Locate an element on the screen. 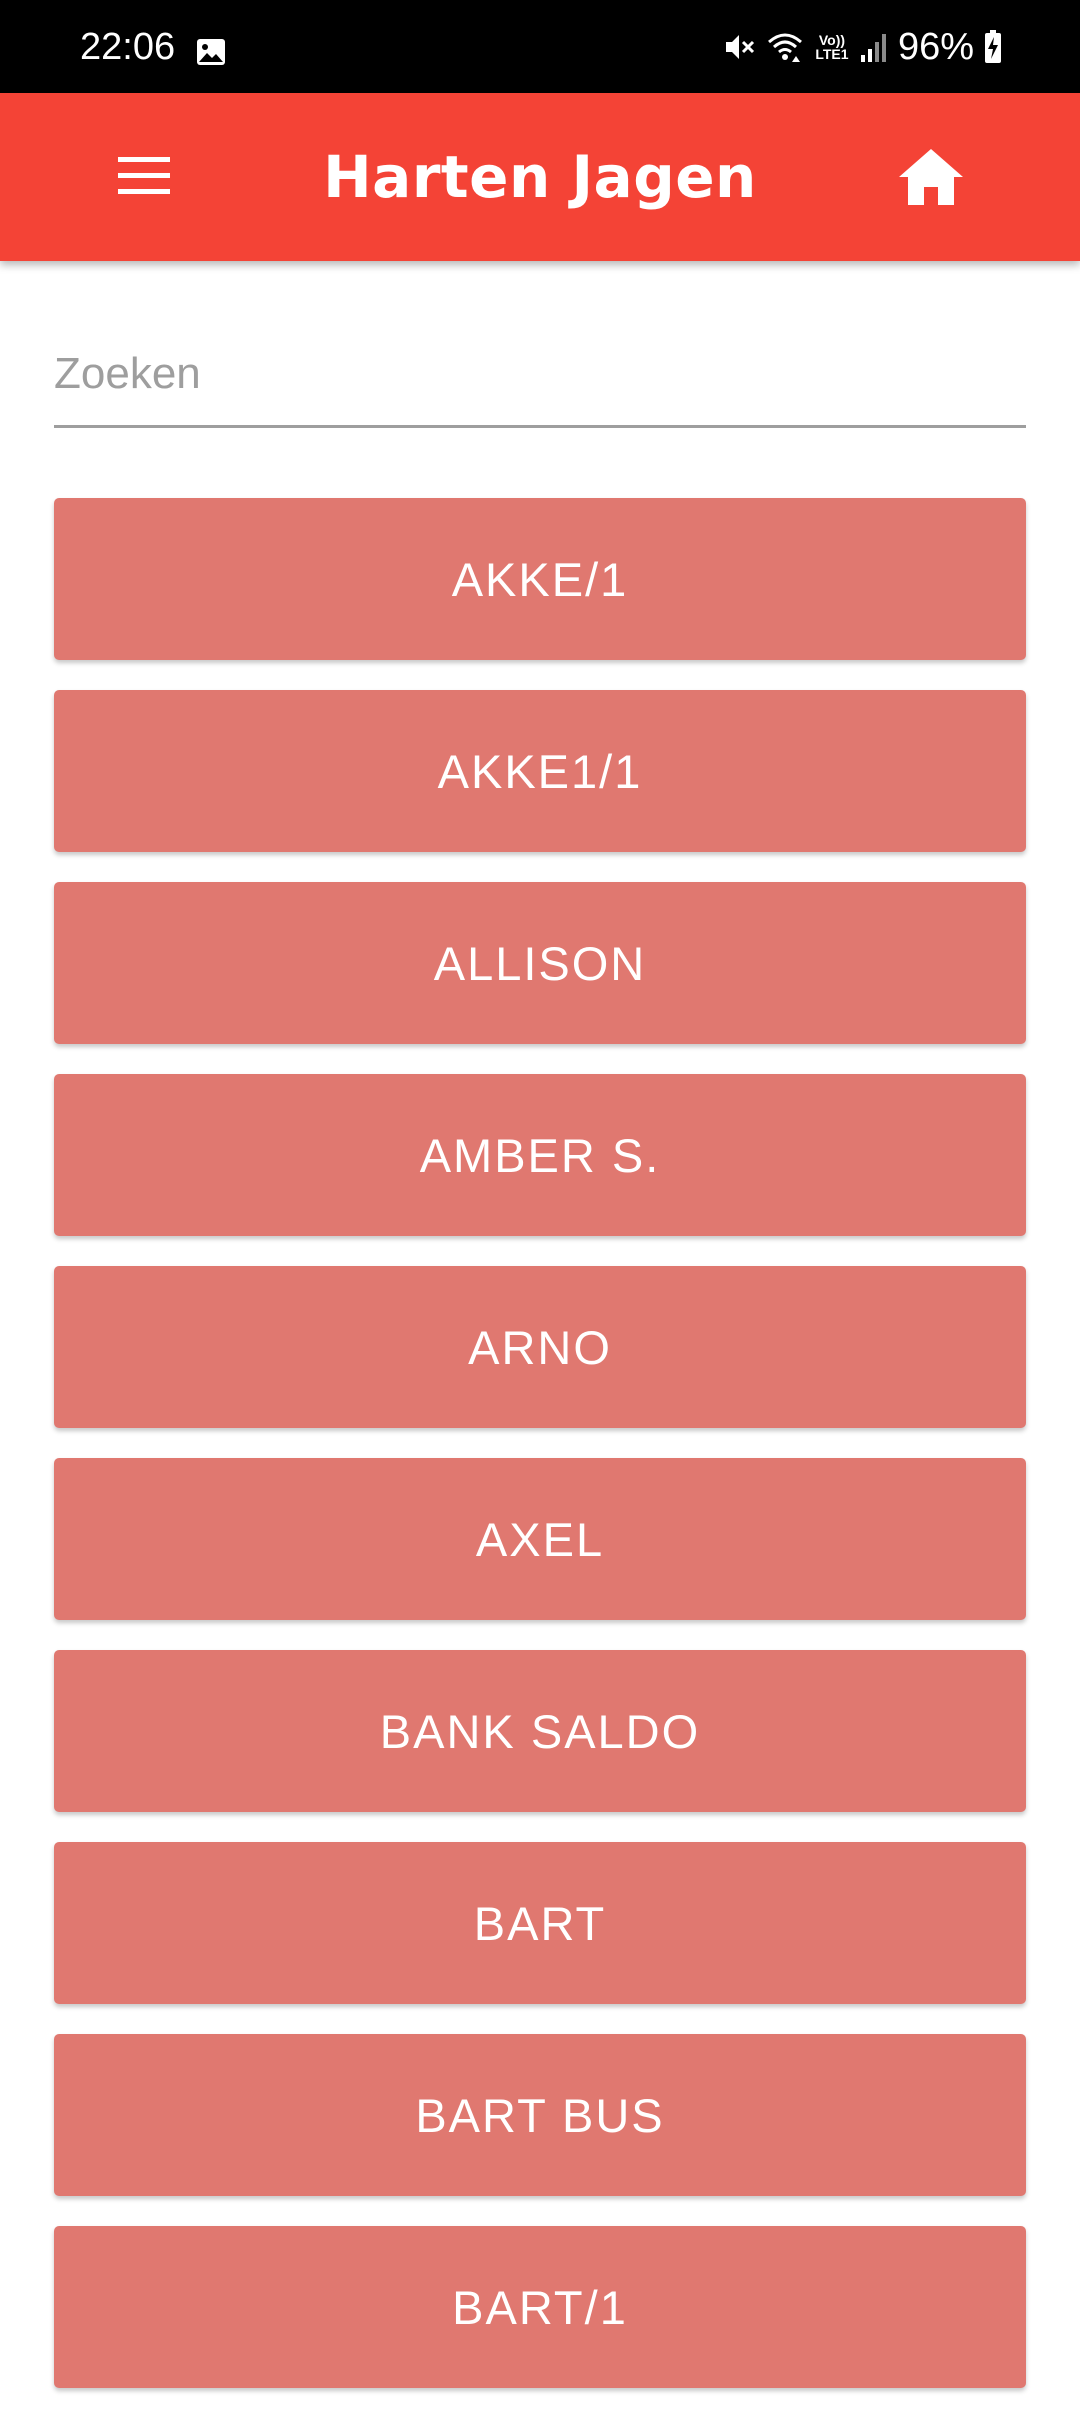 The image size is (1080, 2418). list-item-button: ALLISON is located at coordinates (540, 963).